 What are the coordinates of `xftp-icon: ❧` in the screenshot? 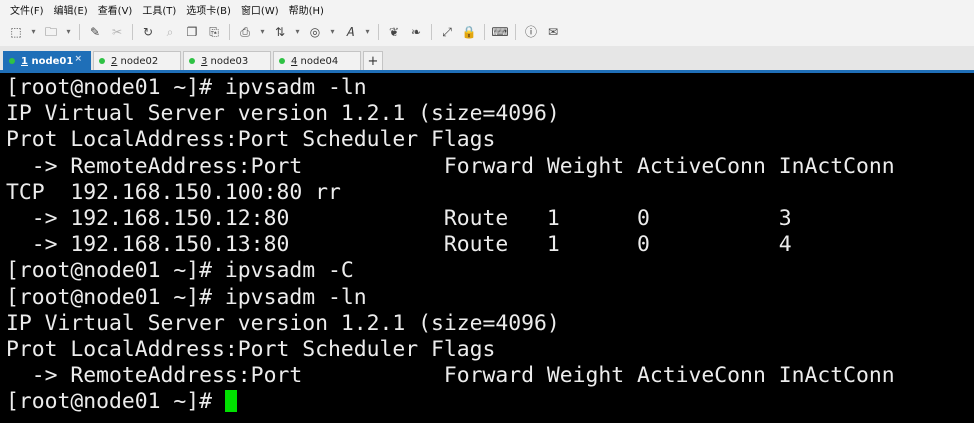 It's located at (416, 32).